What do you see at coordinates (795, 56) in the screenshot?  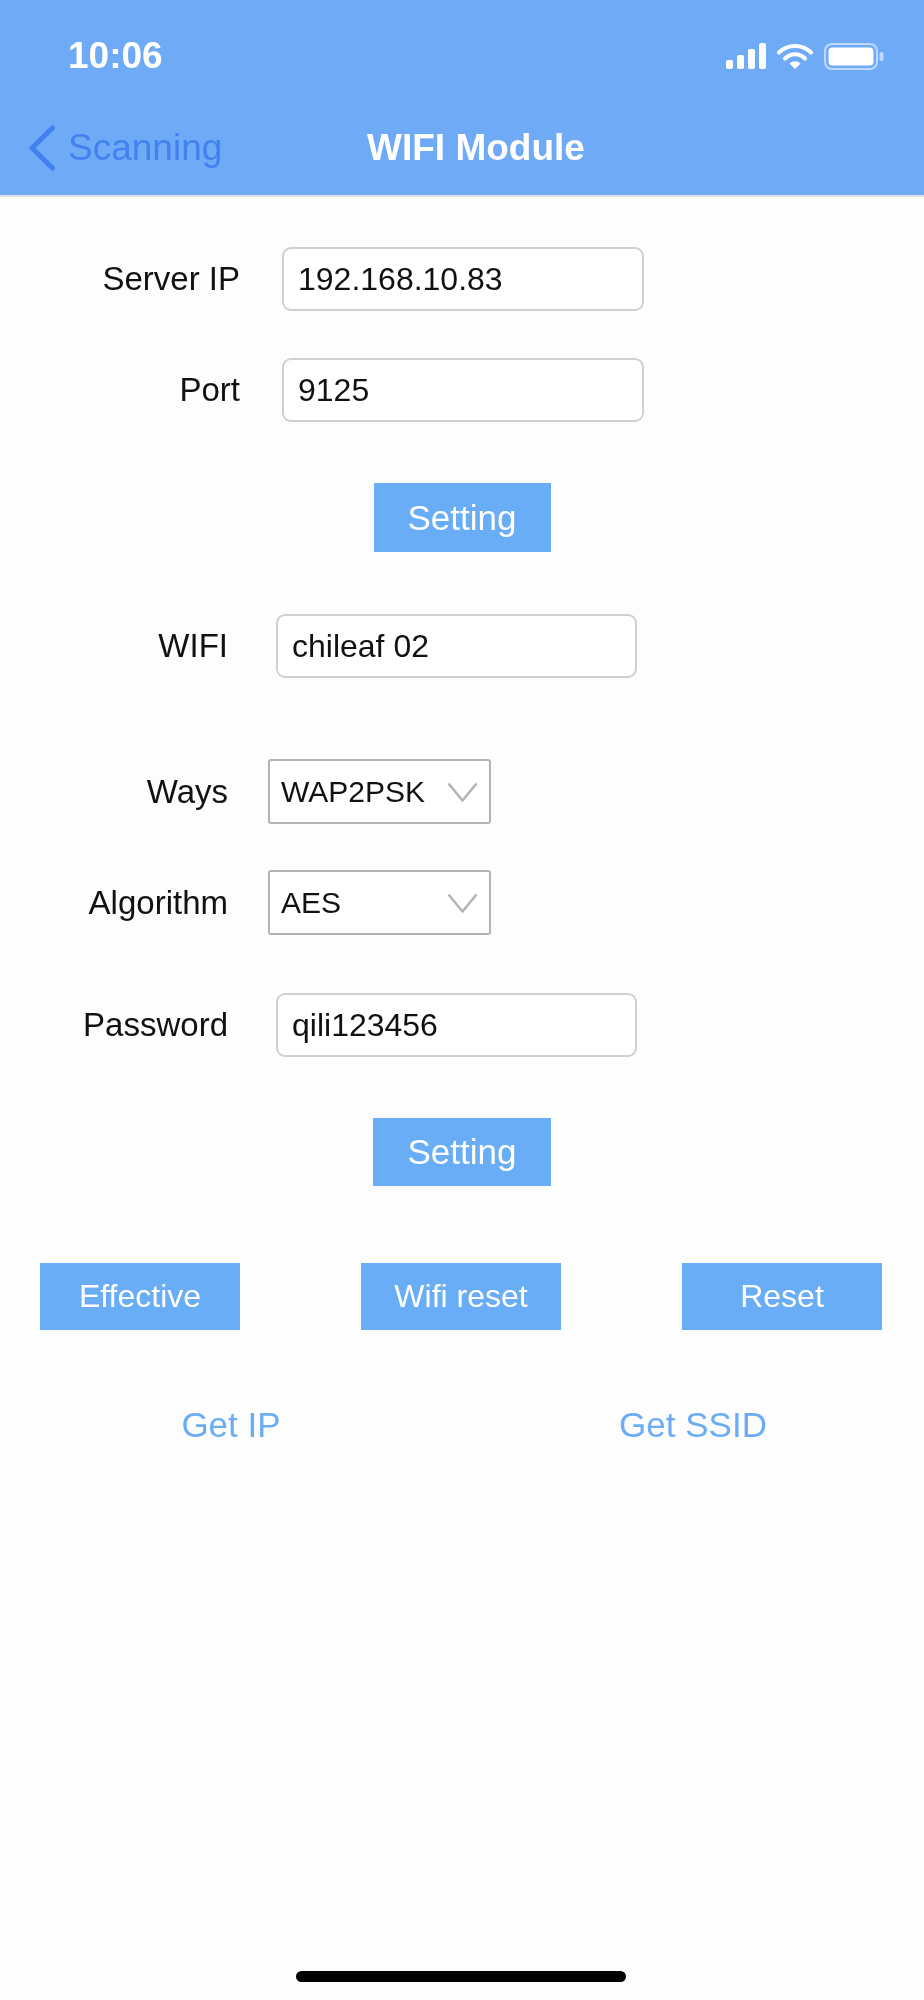 I see `wifi-icon` at bounding box center [795, 56].